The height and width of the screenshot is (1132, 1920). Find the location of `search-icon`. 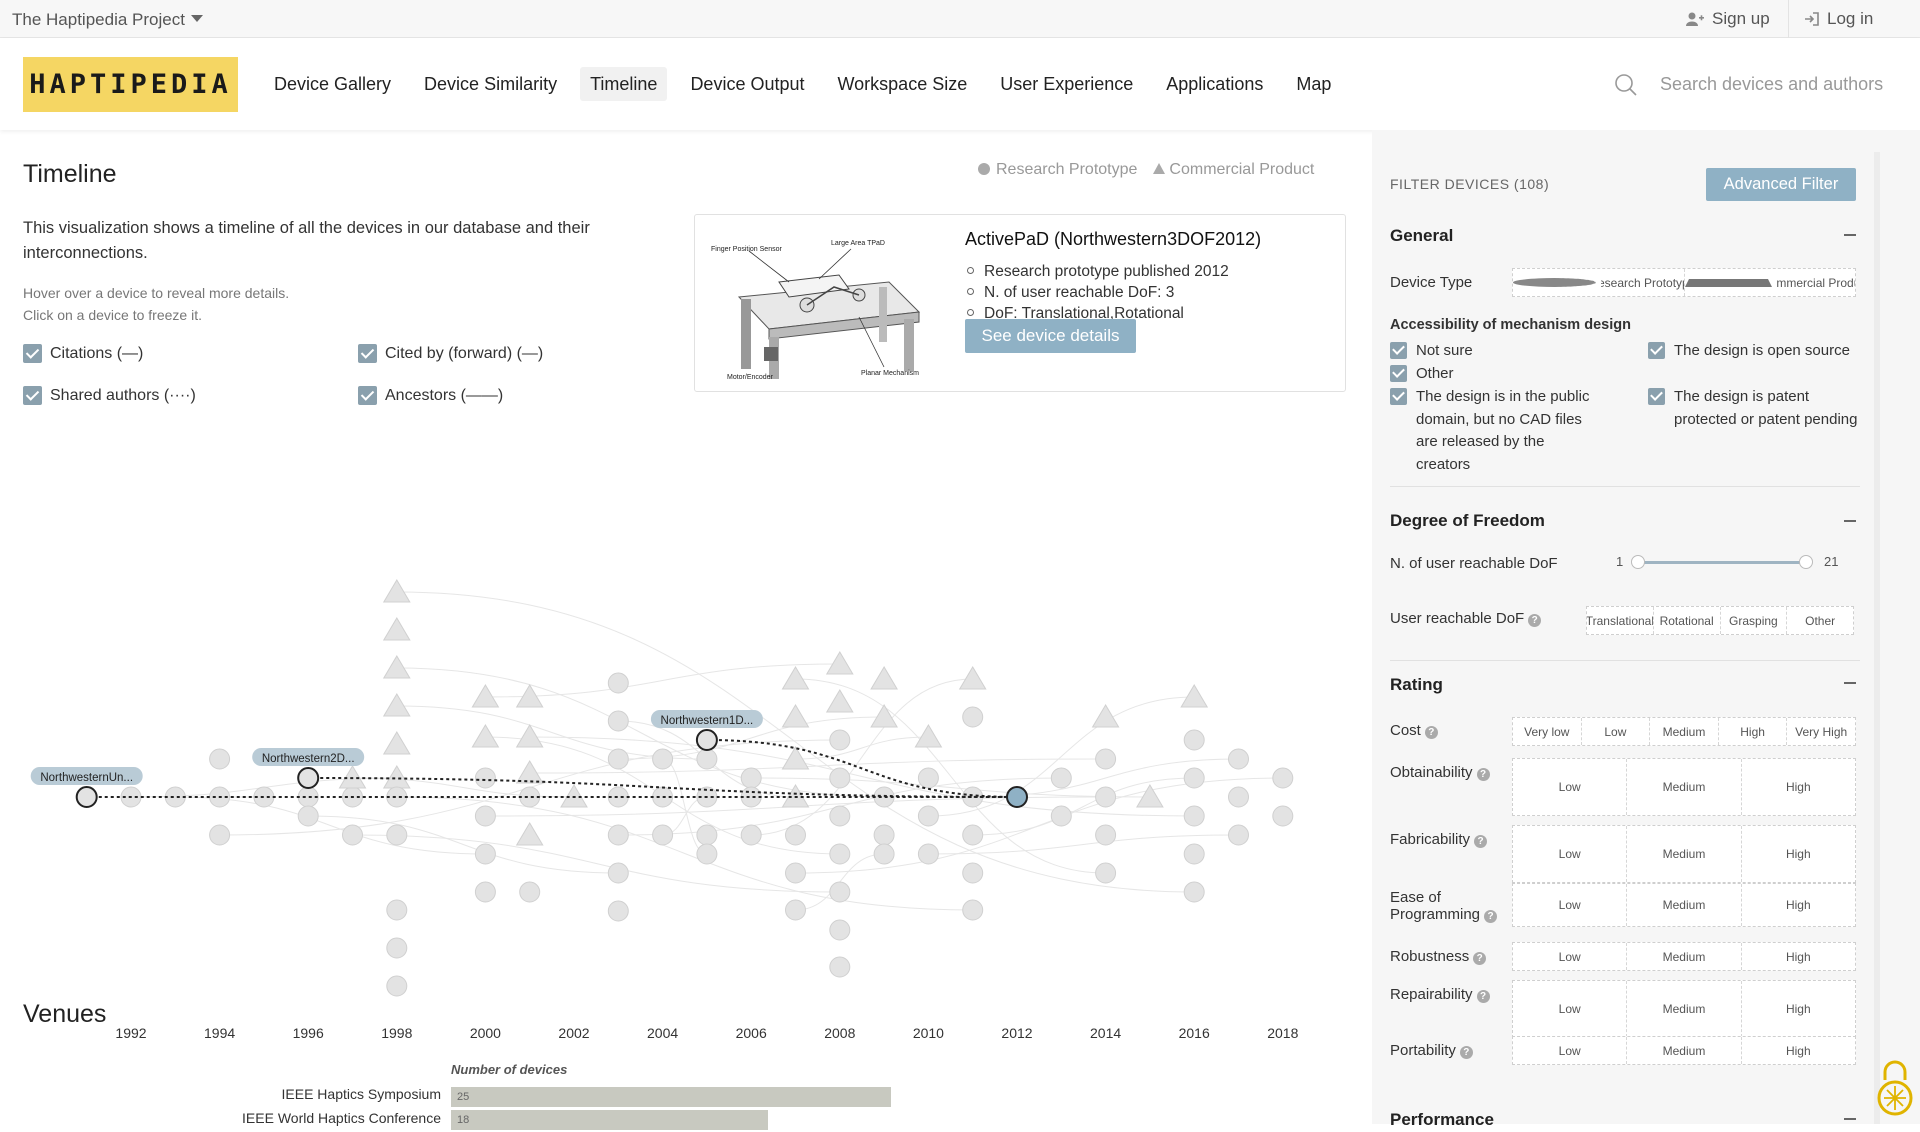

search-icon is located at coordinates (1626, 85).